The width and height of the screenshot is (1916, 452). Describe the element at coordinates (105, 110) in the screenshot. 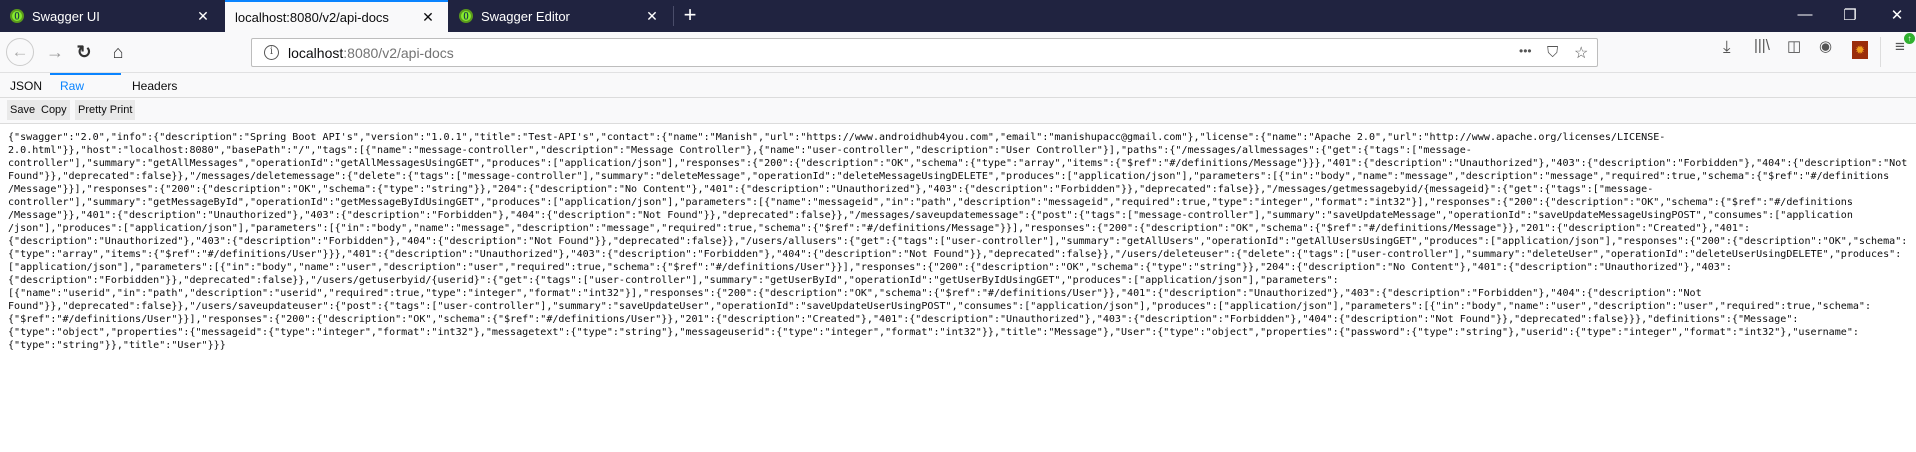

I see `pretty-print-button: Pretty Print` at that location.